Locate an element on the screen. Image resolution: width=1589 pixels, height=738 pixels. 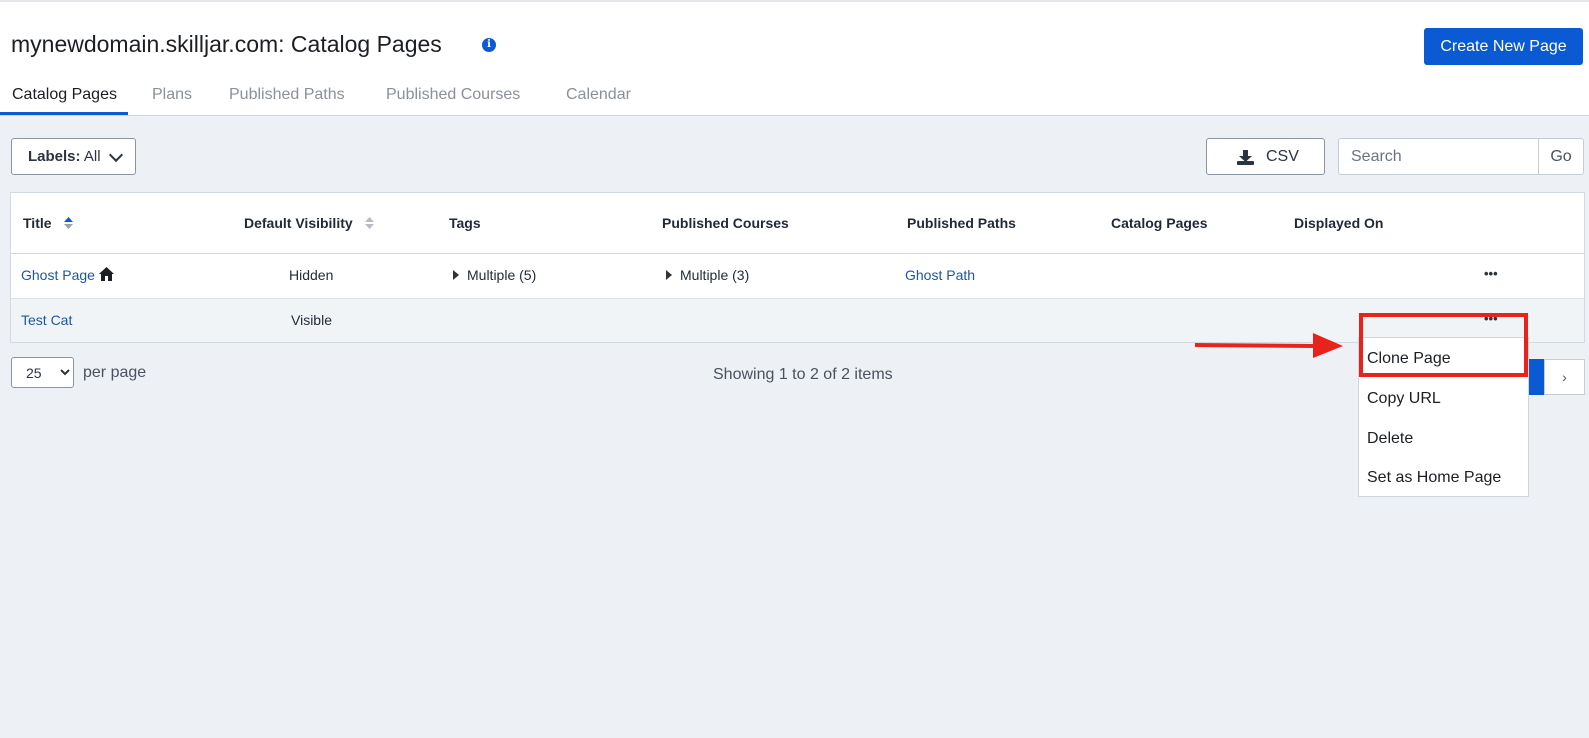
column-header-catalog-pages: Catalog Pages is located at coordinates (1159, 223).